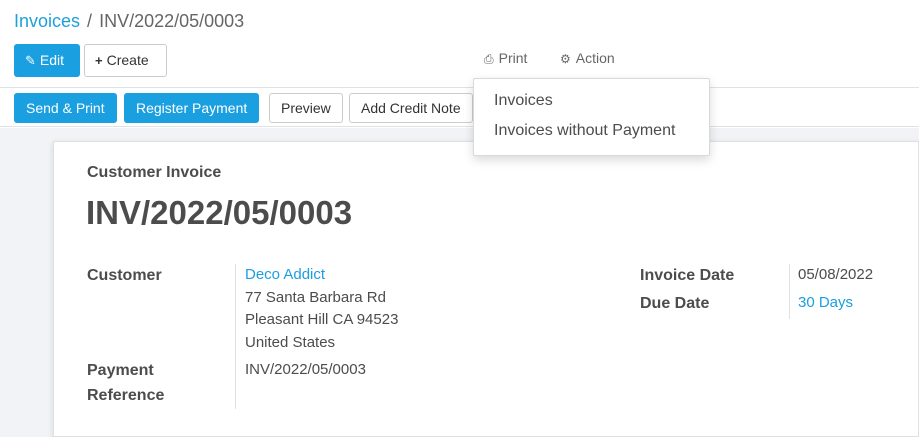 Image resolution: width=919 pixels, height=437 pixels. I want to click on add-credit-note-button: Add Credit Note, so click(411, 108).